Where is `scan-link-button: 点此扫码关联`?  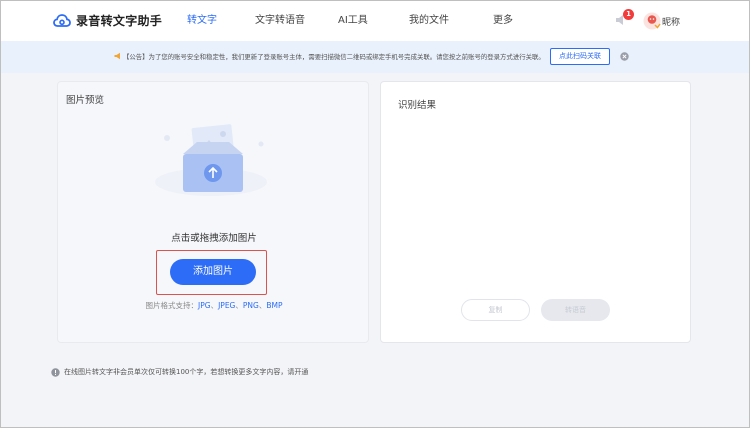 scan-link-button: 点此扫码关联 is located at coordinates (580, 56).